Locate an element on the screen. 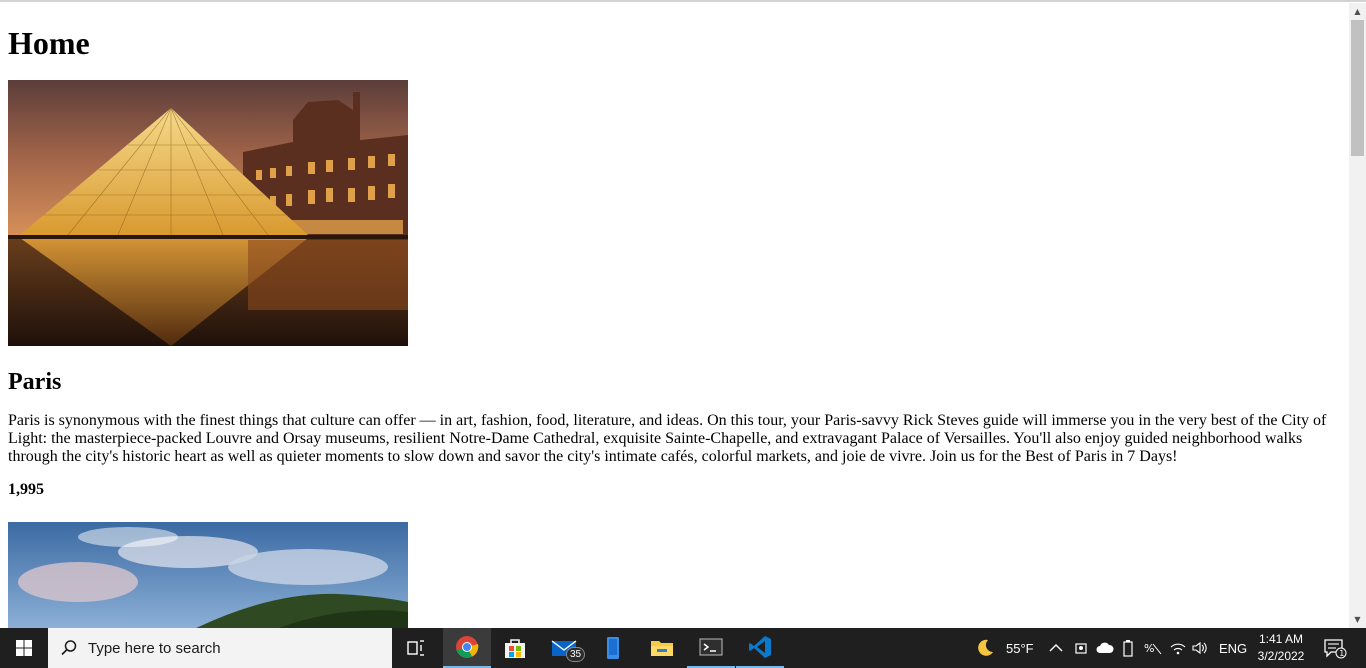 The height and width of the screenshot is (668, 1366). mail-badge: 35 is located at coordinates (576, 654).